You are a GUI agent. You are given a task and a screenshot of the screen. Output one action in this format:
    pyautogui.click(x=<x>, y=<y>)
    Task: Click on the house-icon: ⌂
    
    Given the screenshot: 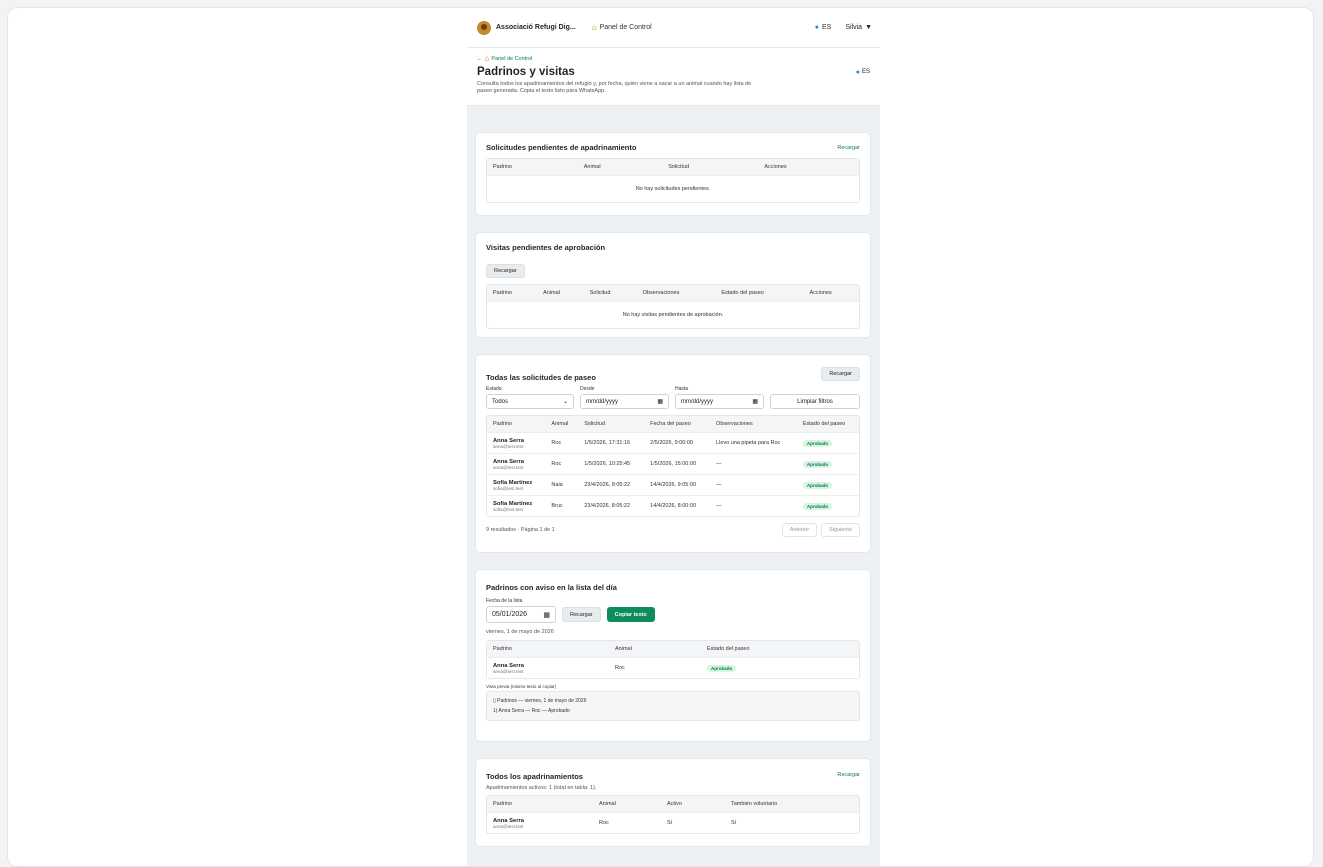 What is the action you would take?
    pyautogui.click(x=594, y=27)
    